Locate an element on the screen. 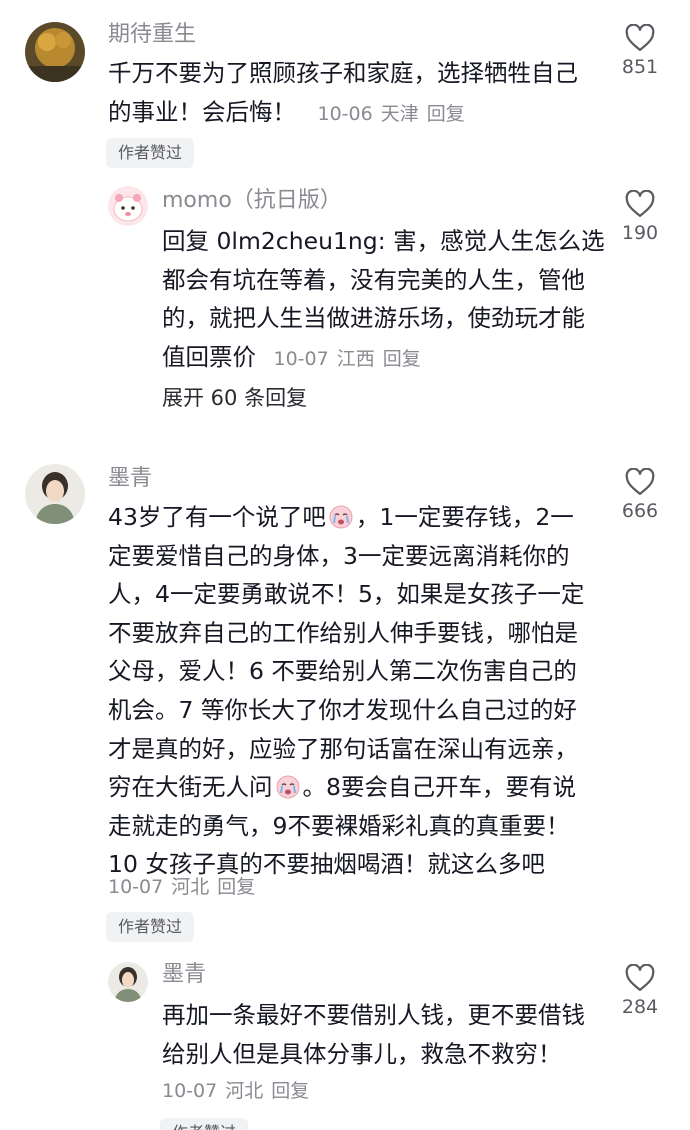 This screenshot has width=690, height=1130. like-button: 851 is located at coordinates (640, 51).